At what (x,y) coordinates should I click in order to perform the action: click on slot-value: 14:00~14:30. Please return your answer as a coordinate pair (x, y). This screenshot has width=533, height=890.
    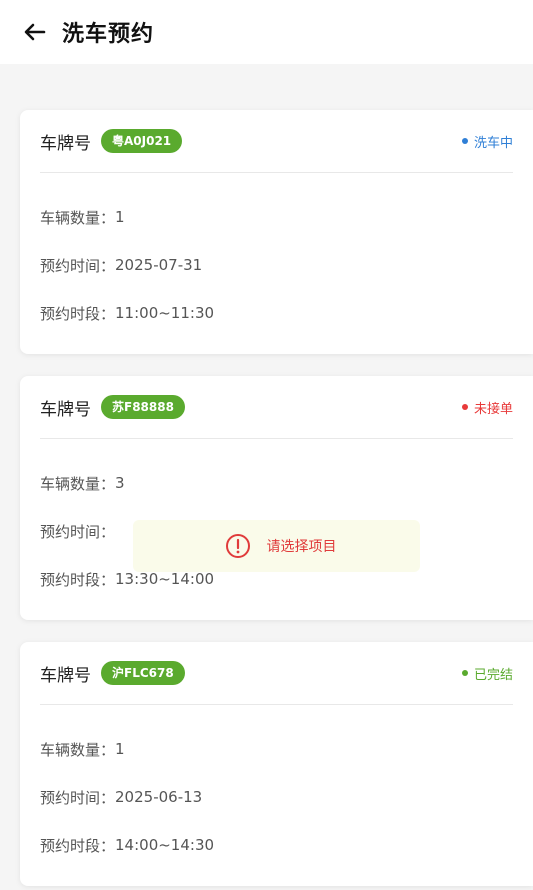
    Looking at the image, I should click on (165, 845).